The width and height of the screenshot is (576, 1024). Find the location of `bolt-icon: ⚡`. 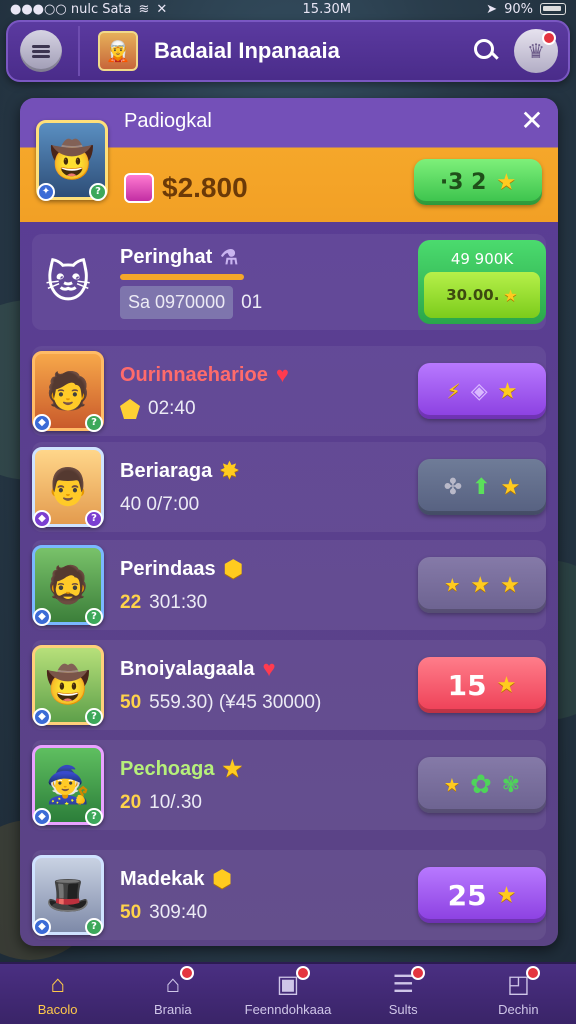

bolt-icon: ⚡ is located at coordinates (453, 391).